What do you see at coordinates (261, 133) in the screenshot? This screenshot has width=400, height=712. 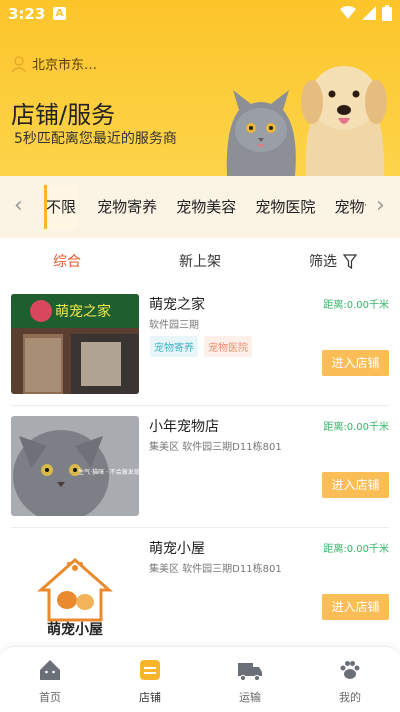 I see `cat-illustration` at bounding box center [261, 133].